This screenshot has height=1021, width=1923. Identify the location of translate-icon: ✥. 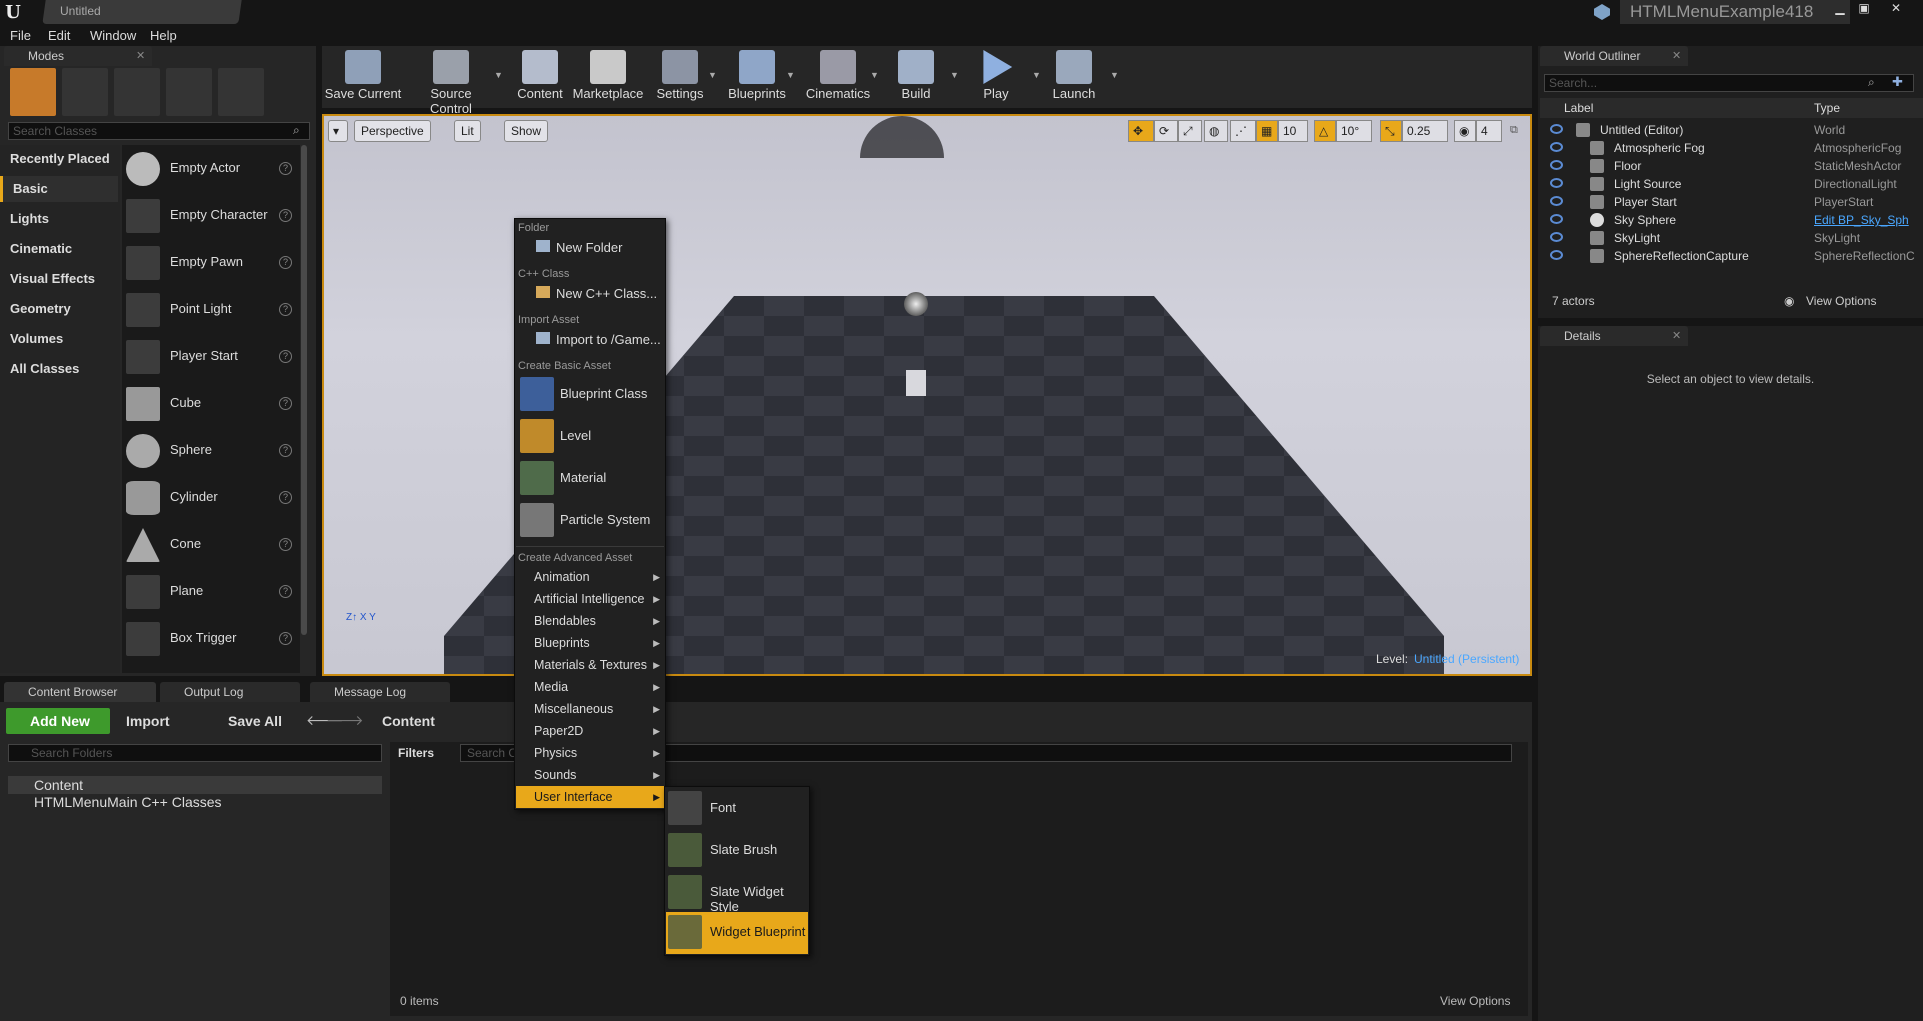
(1141, 131).